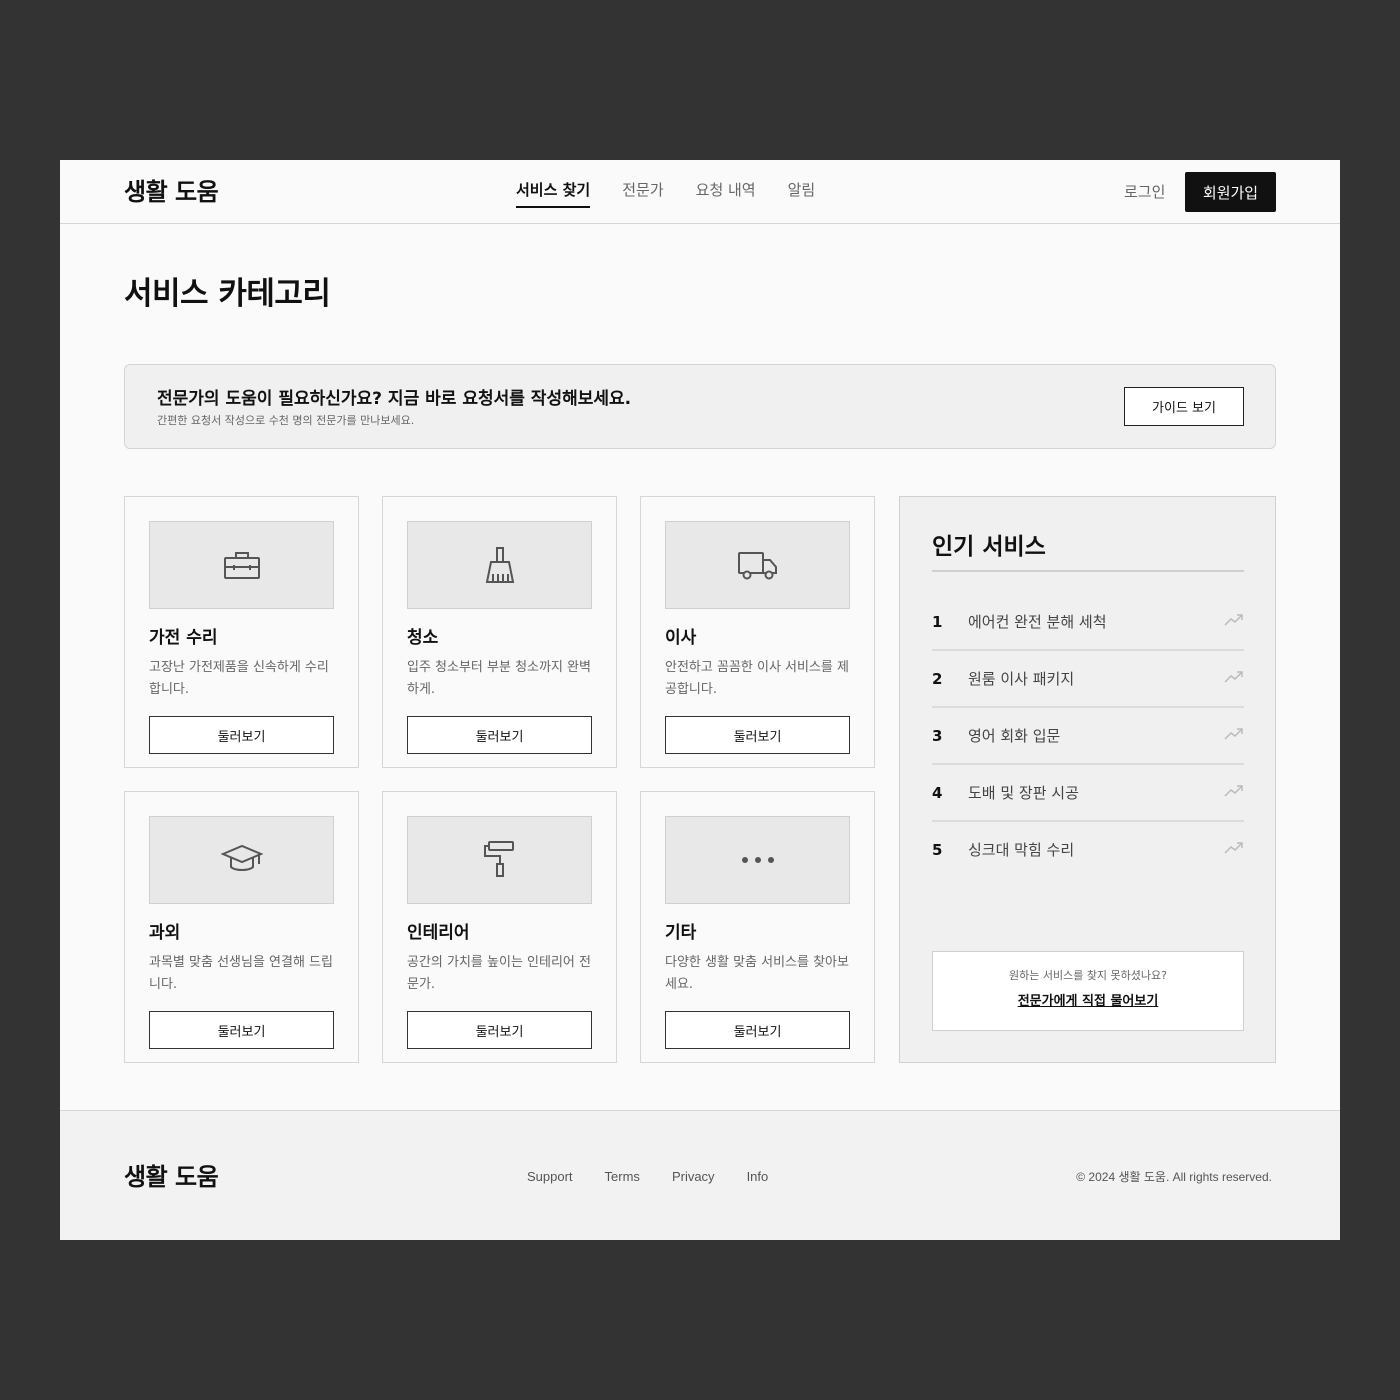 This screenshot has height=1400, width=1400. What do you see at coordinates (665, 193) in the screenshot?
I see `main-nav: 서비스 찾기 전문가 요청 내역 알림` at bounding box center [665, 193].